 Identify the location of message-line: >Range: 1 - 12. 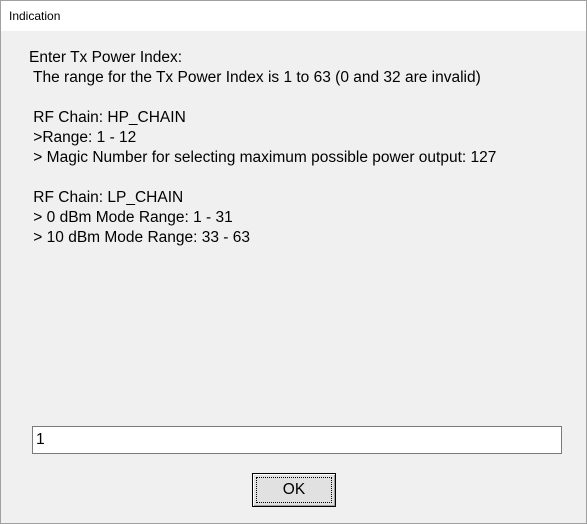
(83, 137).